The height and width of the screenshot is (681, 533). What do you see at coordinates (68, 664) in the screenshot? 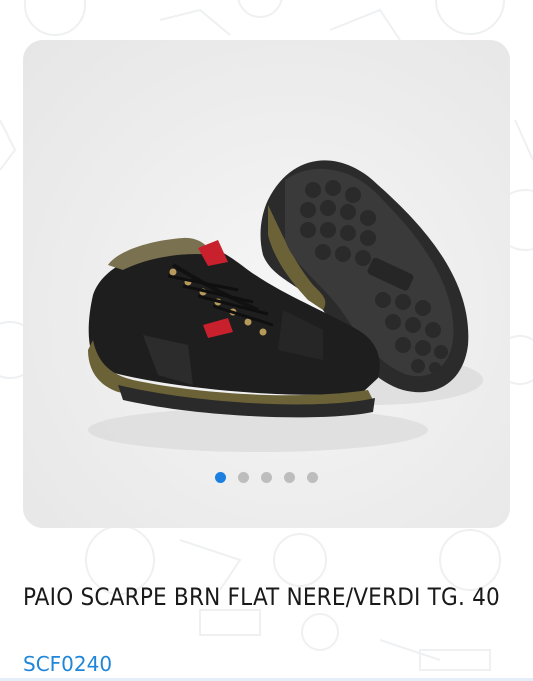
I see `product-sku: SCF0240` at bounding box center [68, 664].